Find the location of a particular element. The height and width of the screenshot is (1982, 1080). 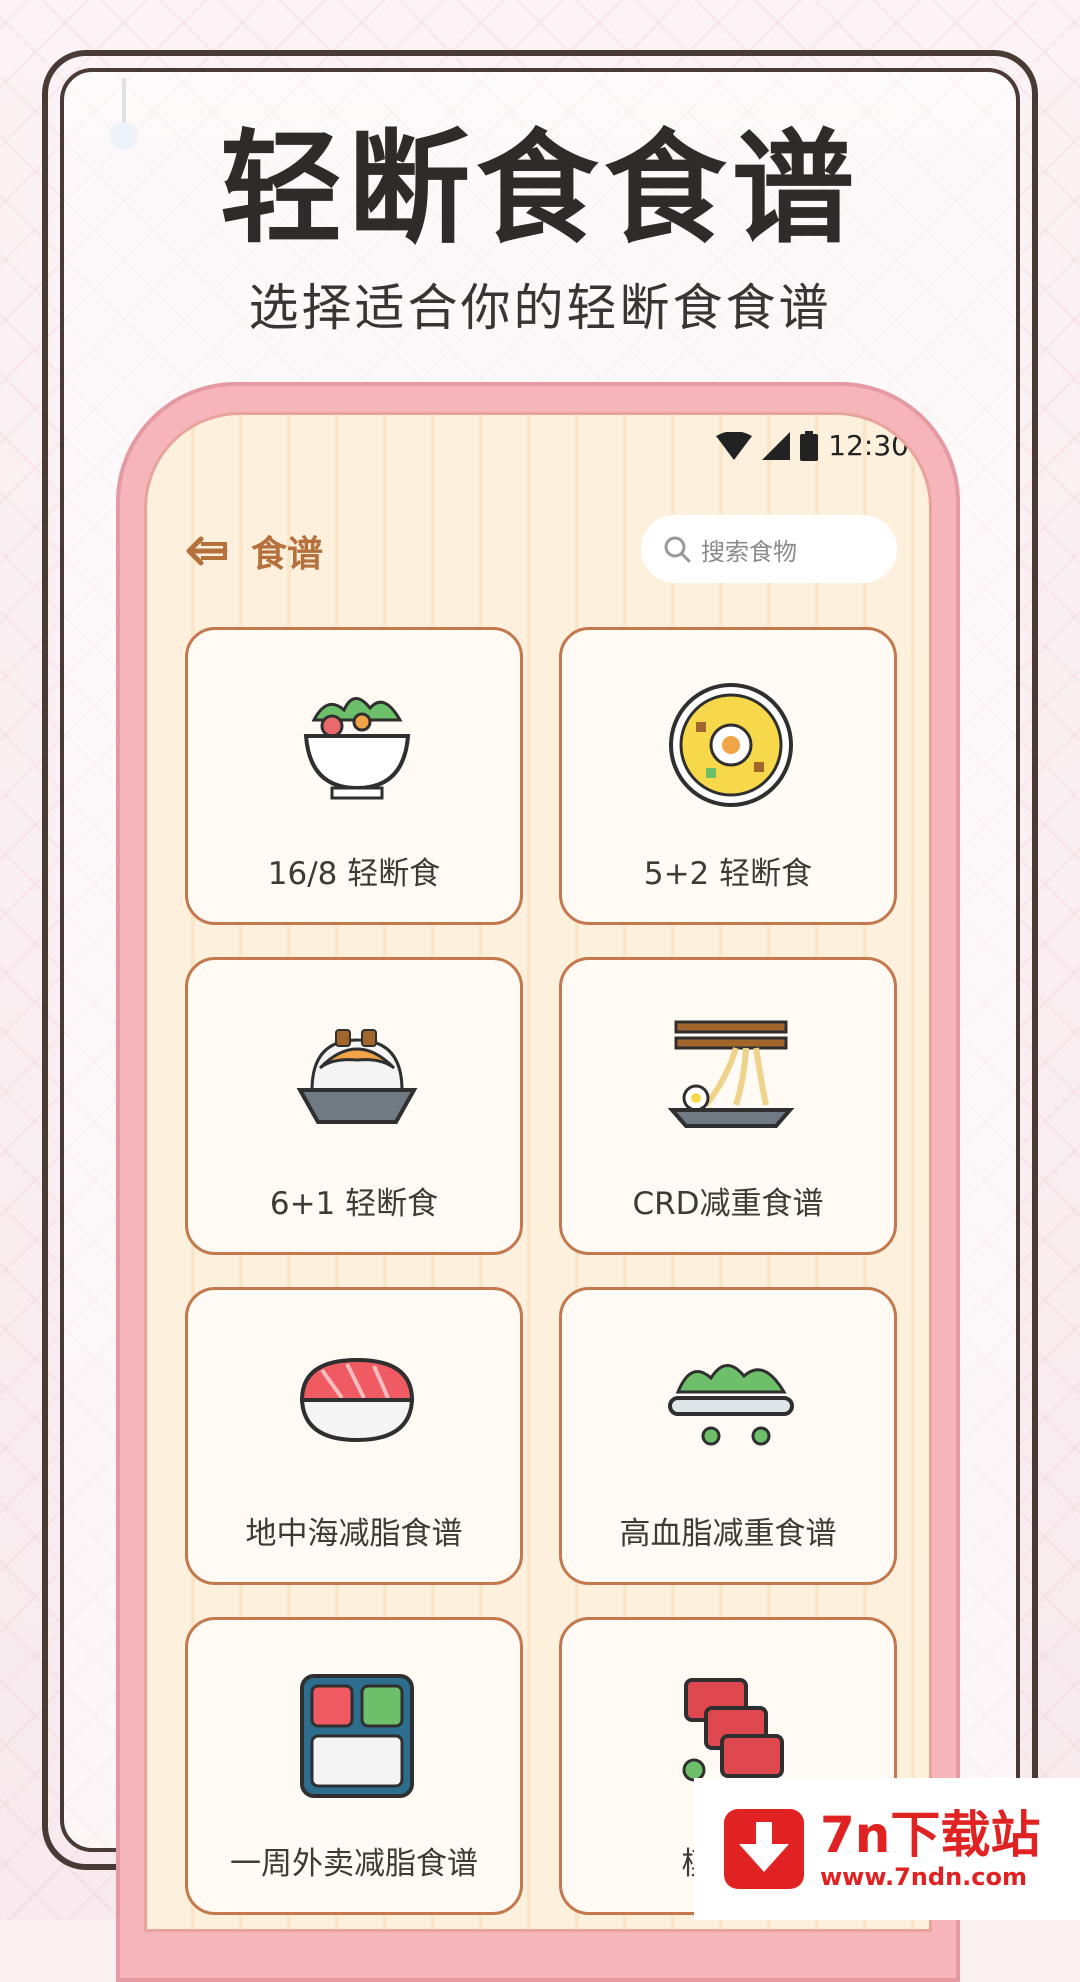

promo-headline: 轻断食食谱 is located at coordinates (540, 189).